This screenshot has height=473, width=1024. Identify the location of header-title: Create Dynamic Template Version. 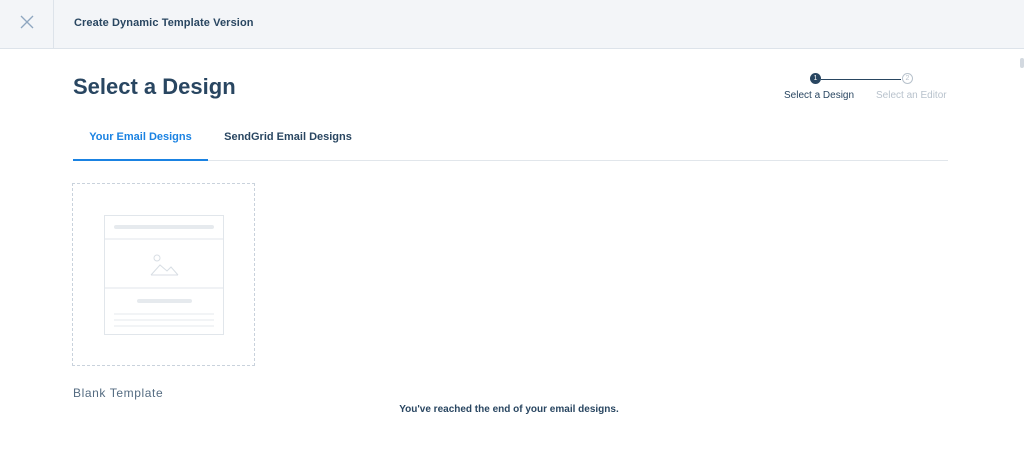
(164, 23).